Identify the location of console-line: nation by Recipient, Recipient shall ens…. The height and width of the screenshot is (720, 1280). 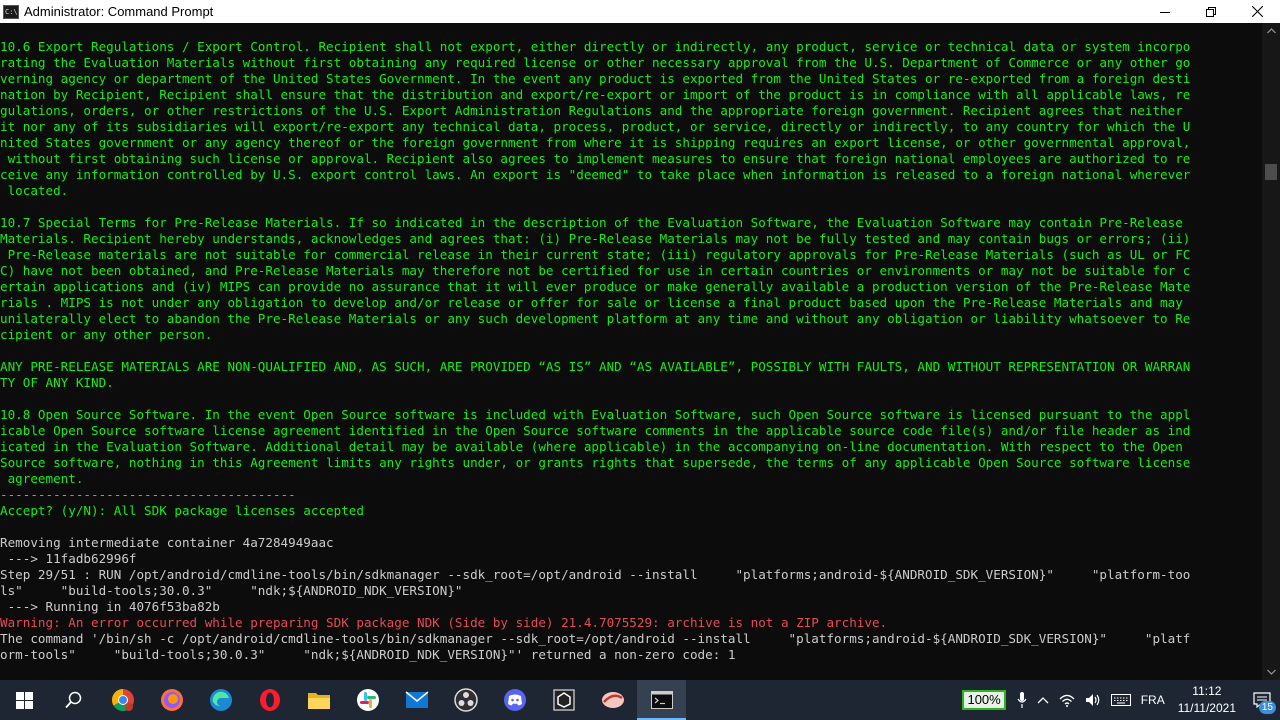
(595, 94).